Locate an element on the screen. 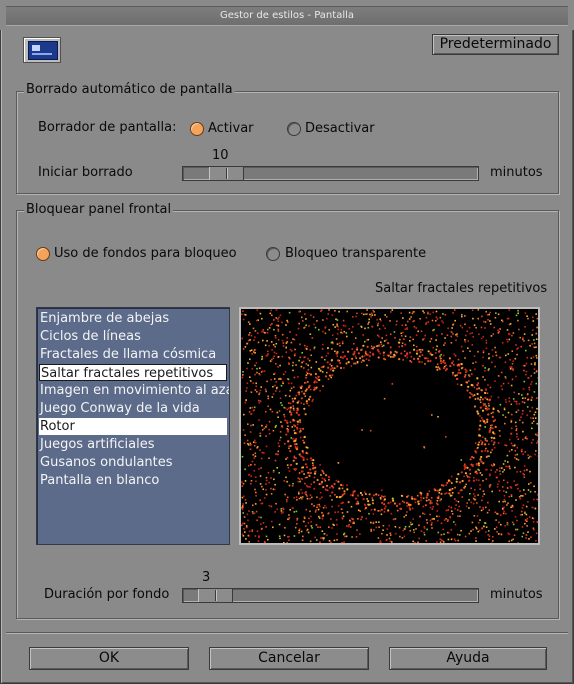  radio-deactivate-label: Desactivar is located at coordinates (340, 128).